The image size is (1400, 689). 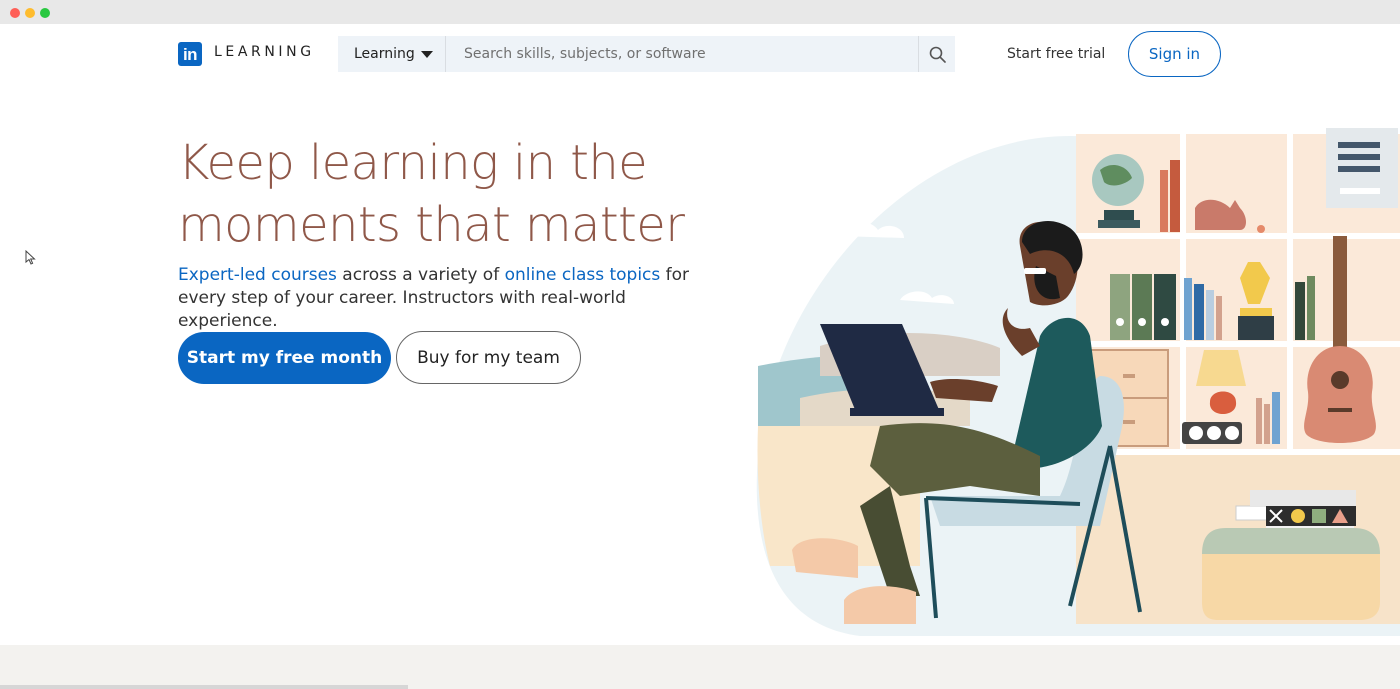 I want to click on learning-wordmark: LEARNING, so click(x=264, y=52).